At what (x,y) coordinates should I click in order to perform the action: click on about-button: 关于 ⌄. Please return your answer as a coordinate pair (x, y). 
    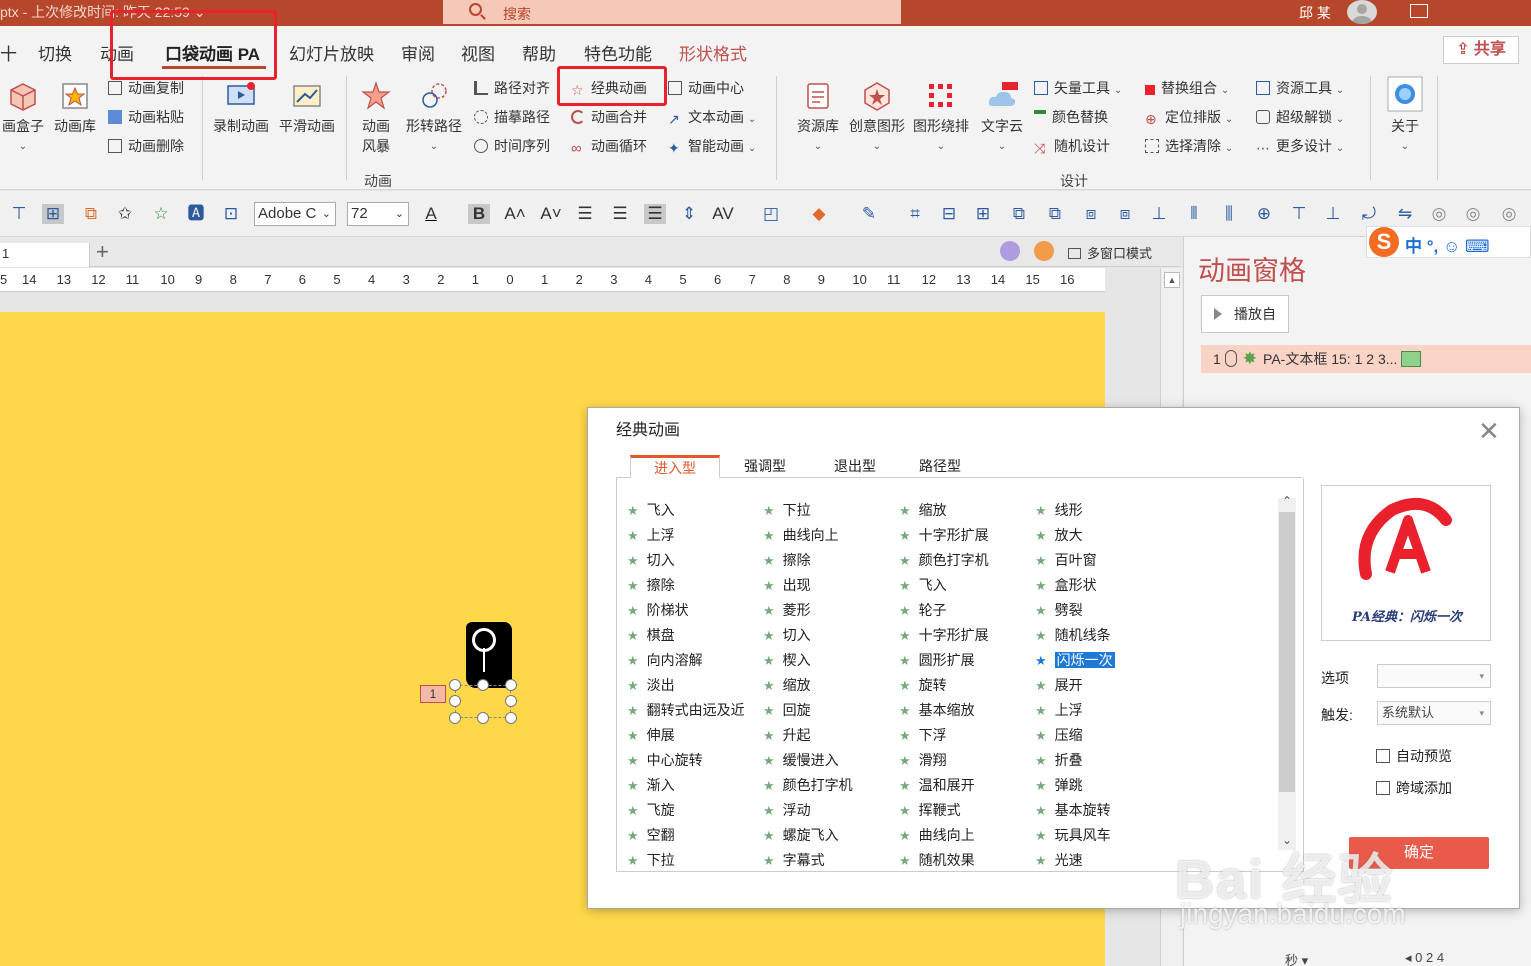
    Looking at the image, I should click on (1405, 114).